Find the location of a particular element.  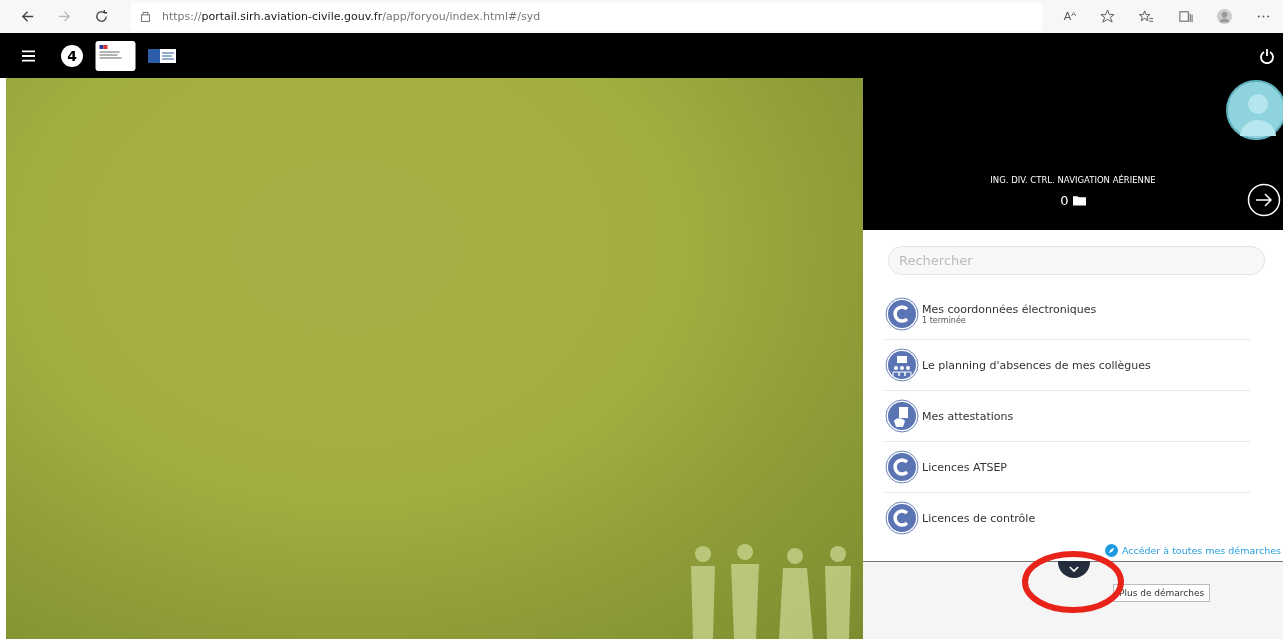

procedure-item: Le planning d'absences de mes collègues is located at coordinates (1067, 365).